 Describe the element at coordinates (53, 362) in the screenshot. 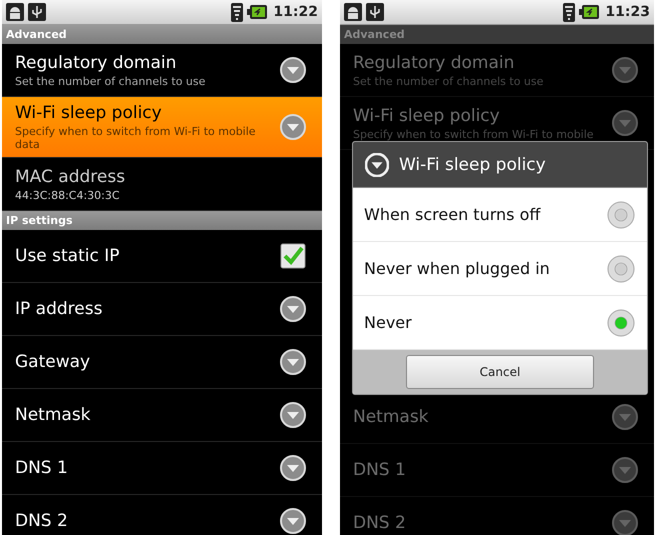

I see `setting-title: Gateway` at that location.